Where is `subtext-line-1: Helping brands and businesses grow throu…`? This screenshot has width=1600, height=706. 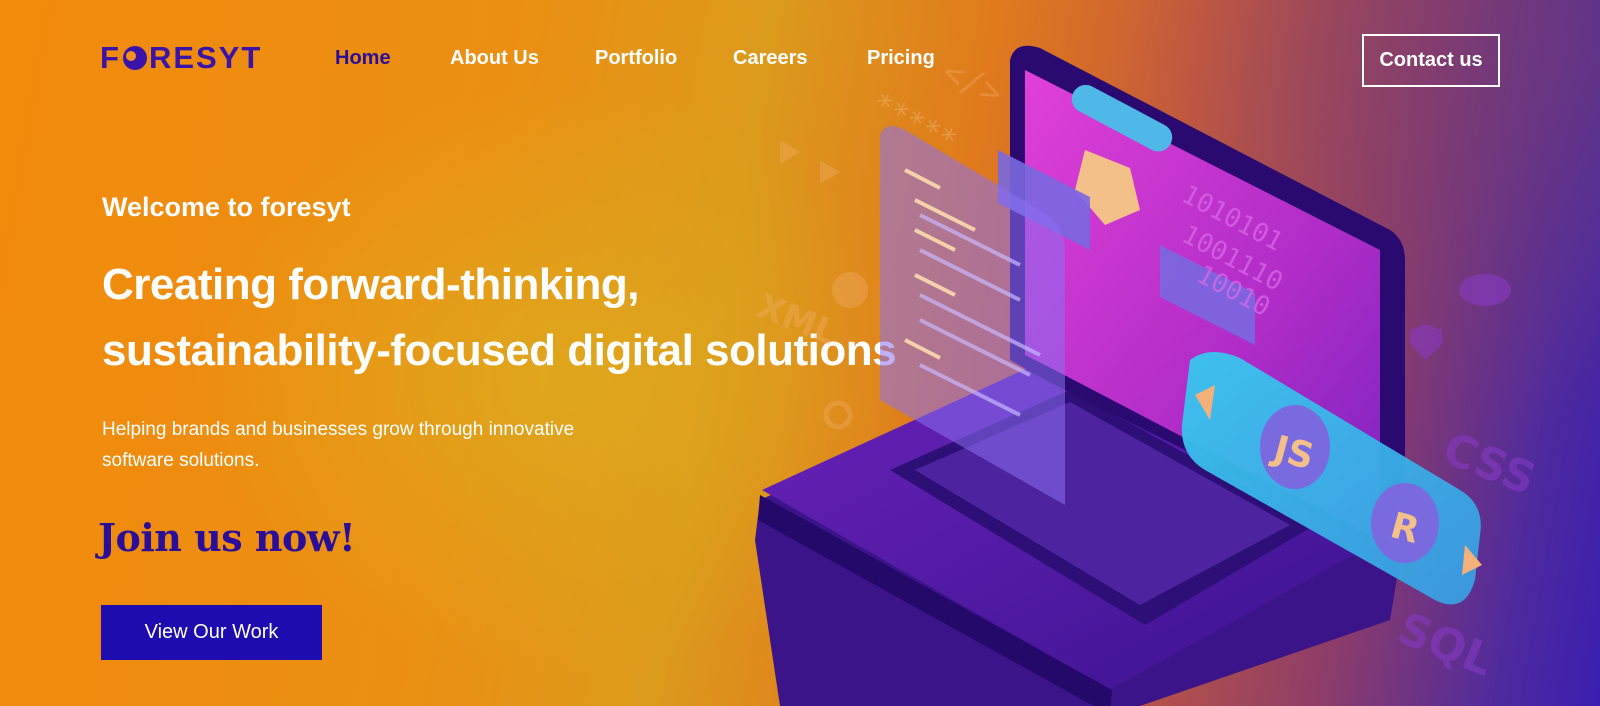
subtext-line-1: Helping brands and businesses grow throu… is located at coordinates (338, 429).